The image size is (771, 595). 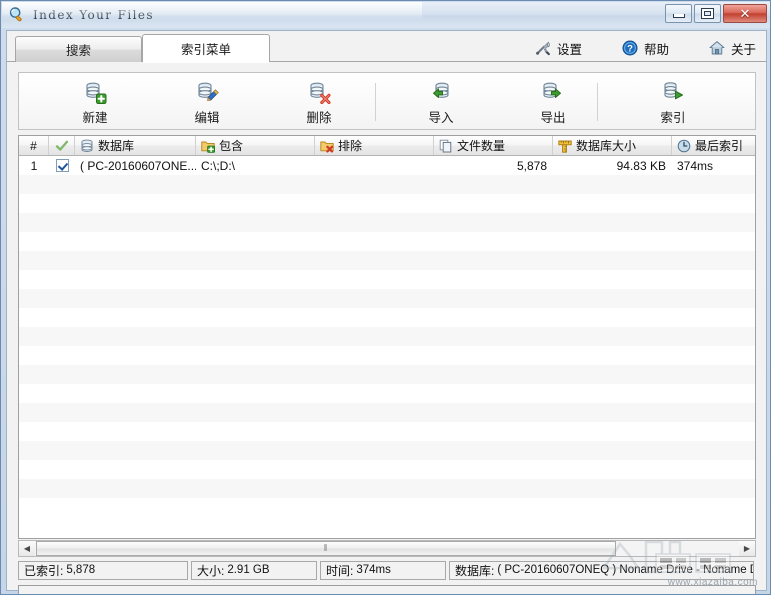 What do you see at coordinates (493, 145) in the screenshot?
I see `column-header-filecount: 文件数量` at bounding box center [493, 145].